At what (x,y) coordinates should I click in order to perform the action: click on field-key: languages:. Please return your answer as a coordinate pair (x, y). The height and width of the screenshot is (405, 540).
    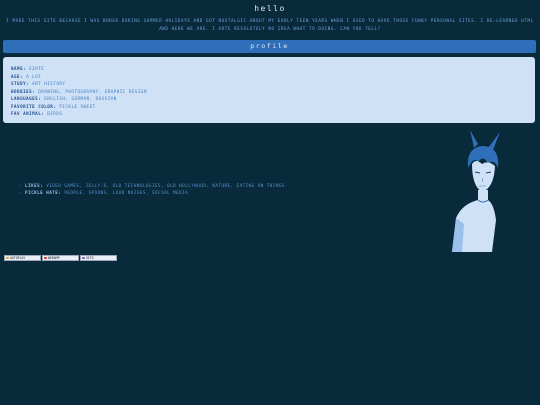
    Looking at the image, I should click on (26, 98).